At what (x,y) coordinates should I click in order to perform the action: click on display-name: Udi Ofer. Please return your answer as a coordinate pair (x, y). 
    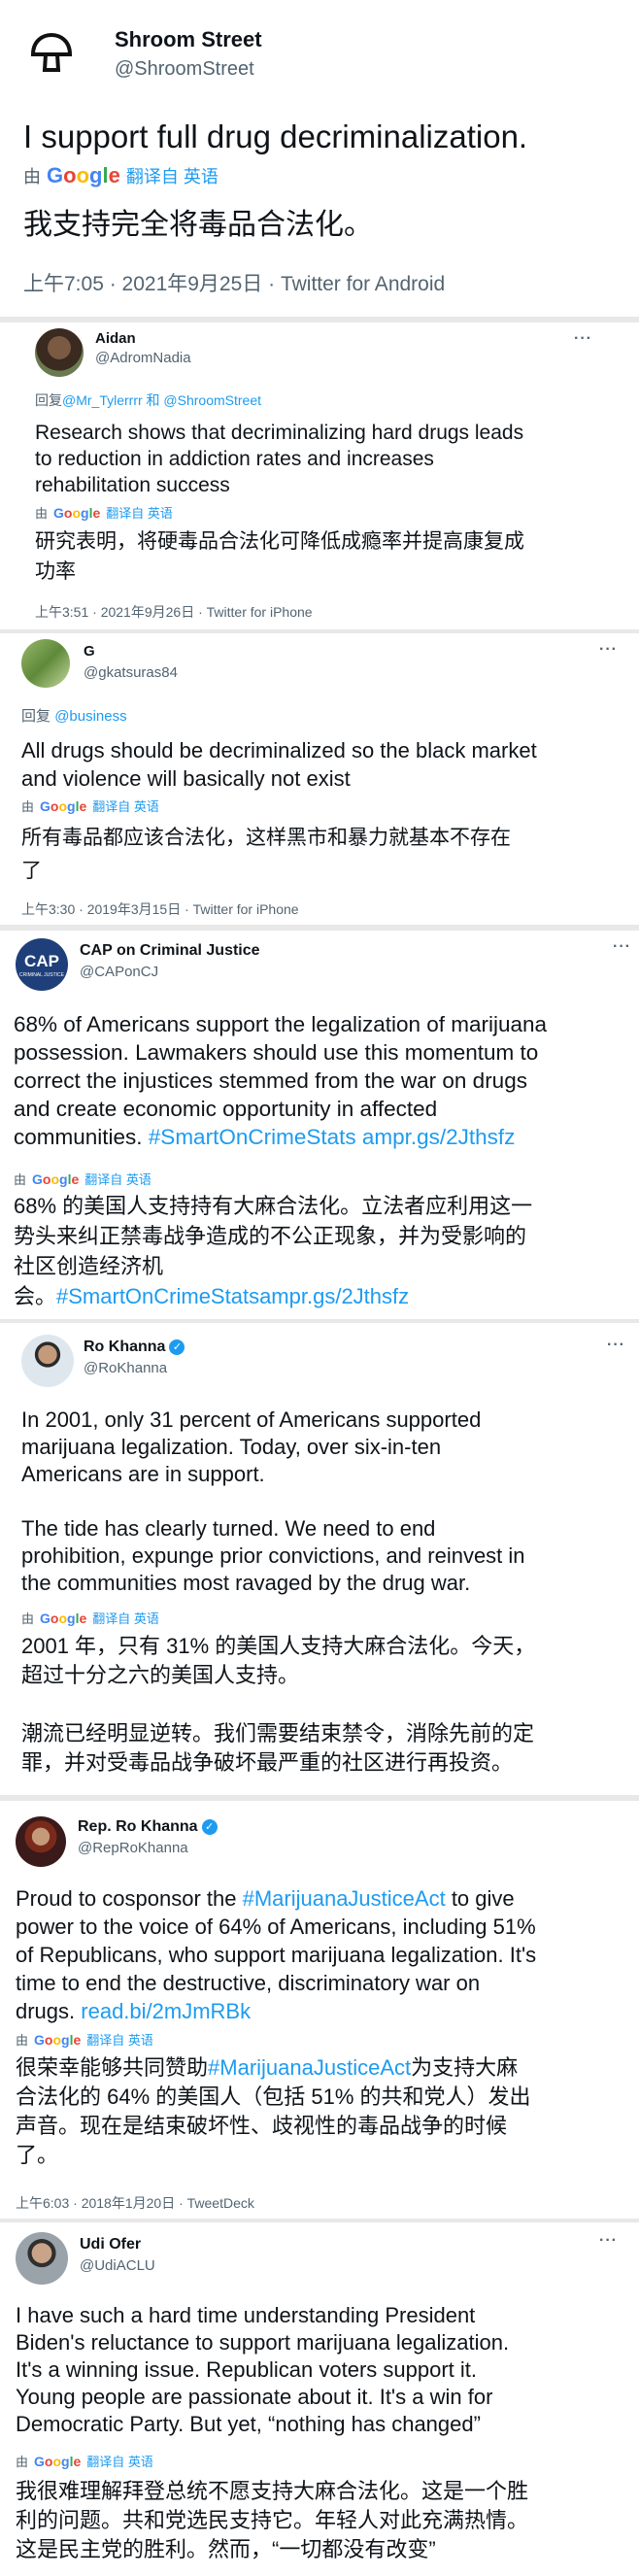
    Looking at the image, I should click on (110, 2245).